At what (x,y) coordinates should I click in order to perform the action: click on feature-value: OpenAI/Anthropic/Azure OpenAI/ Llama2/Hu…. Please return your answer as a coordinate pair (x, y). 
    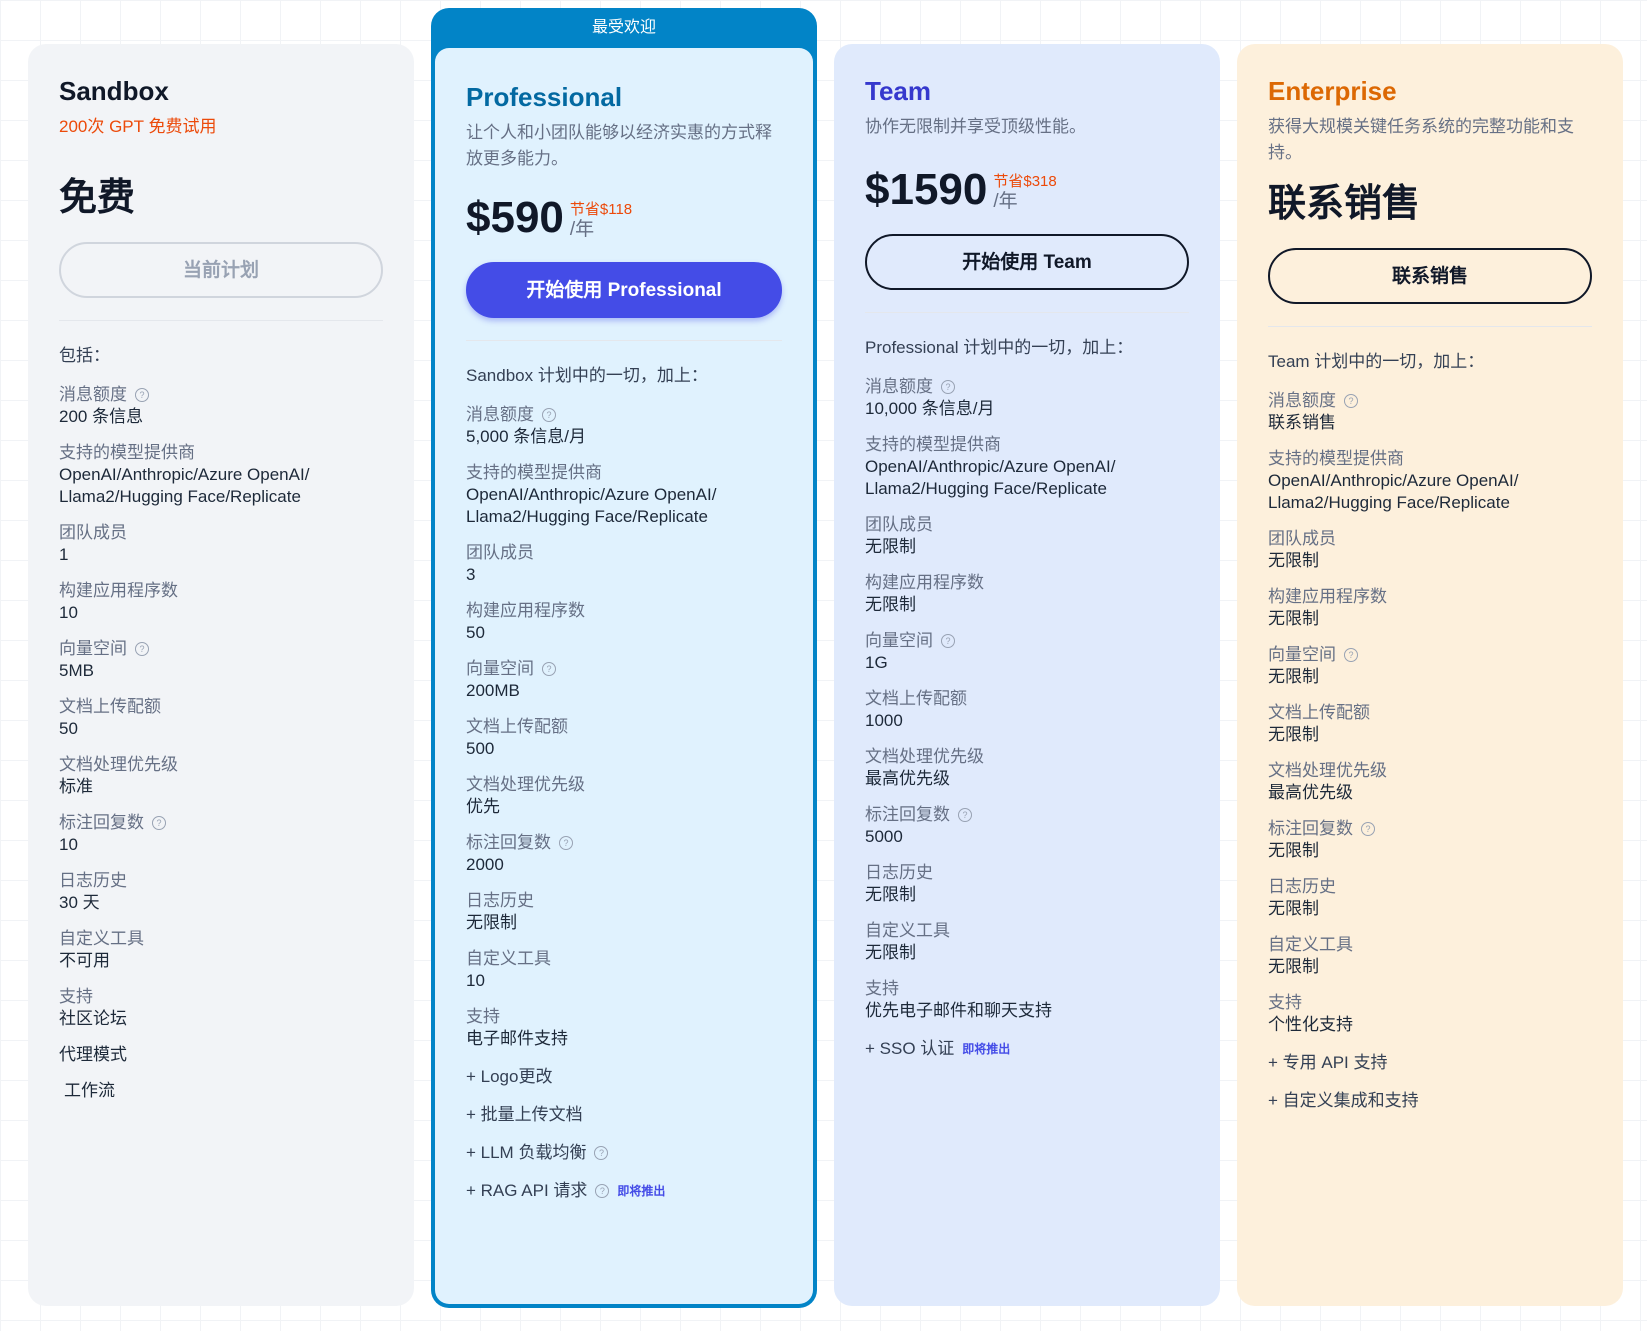
    Looking at the image, I should click on (591, 505).